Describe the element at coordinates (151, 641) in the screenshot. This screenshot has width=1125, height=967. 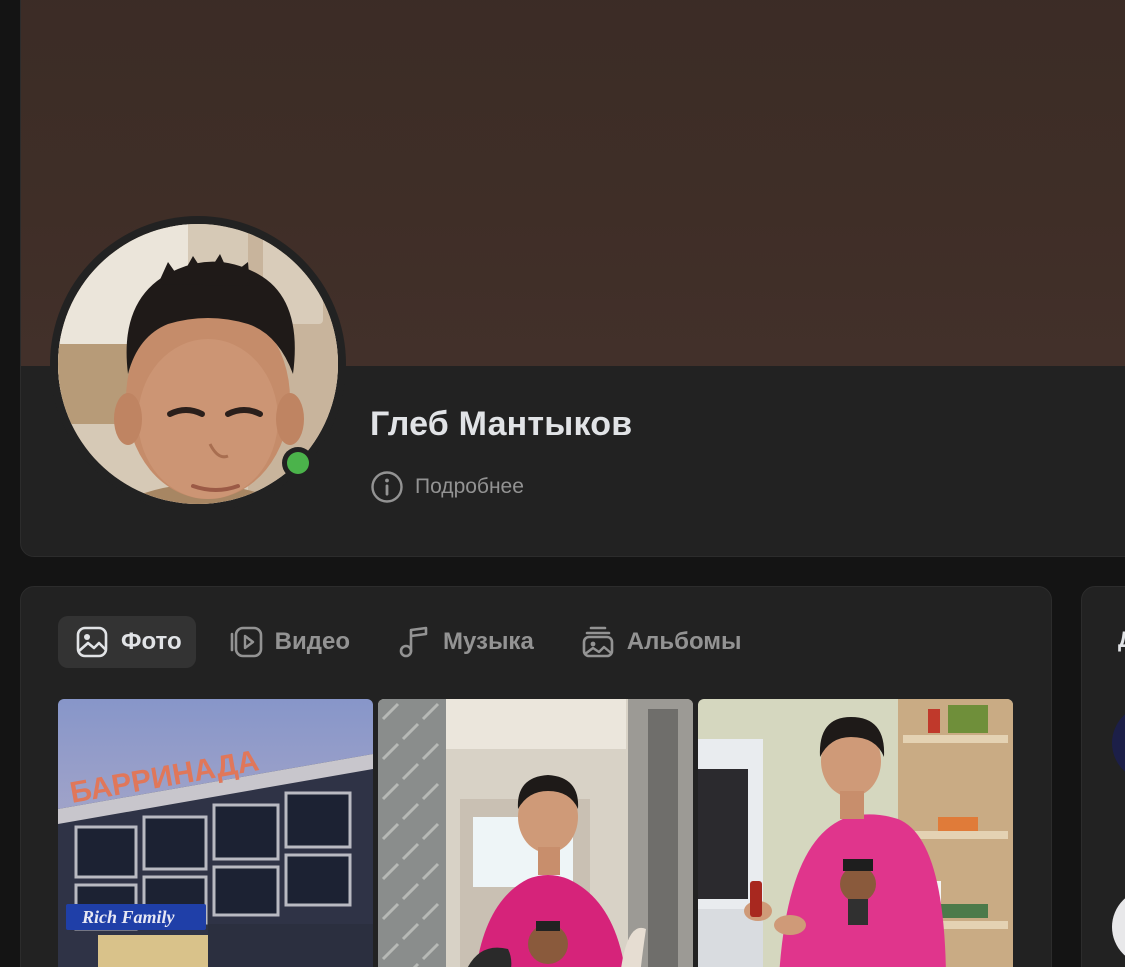
I see `tab-photos-label: Фото` at that location.